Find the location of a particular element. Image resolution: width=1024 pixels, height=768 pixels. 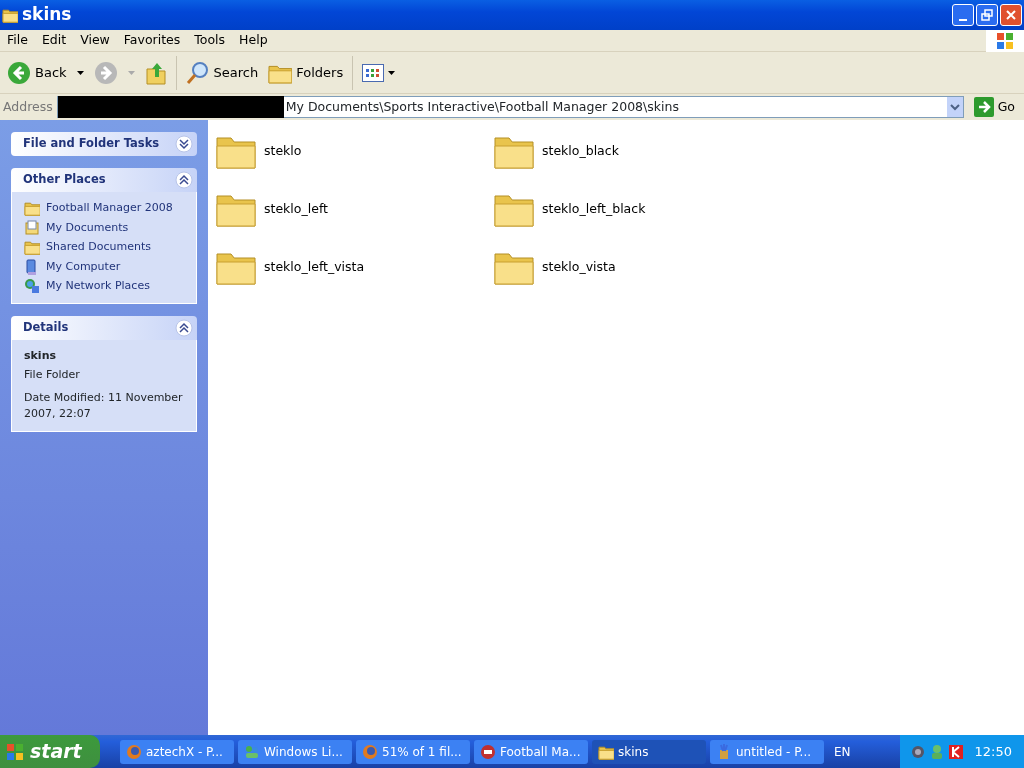

documents-icon is located at coordinates (32, 227).